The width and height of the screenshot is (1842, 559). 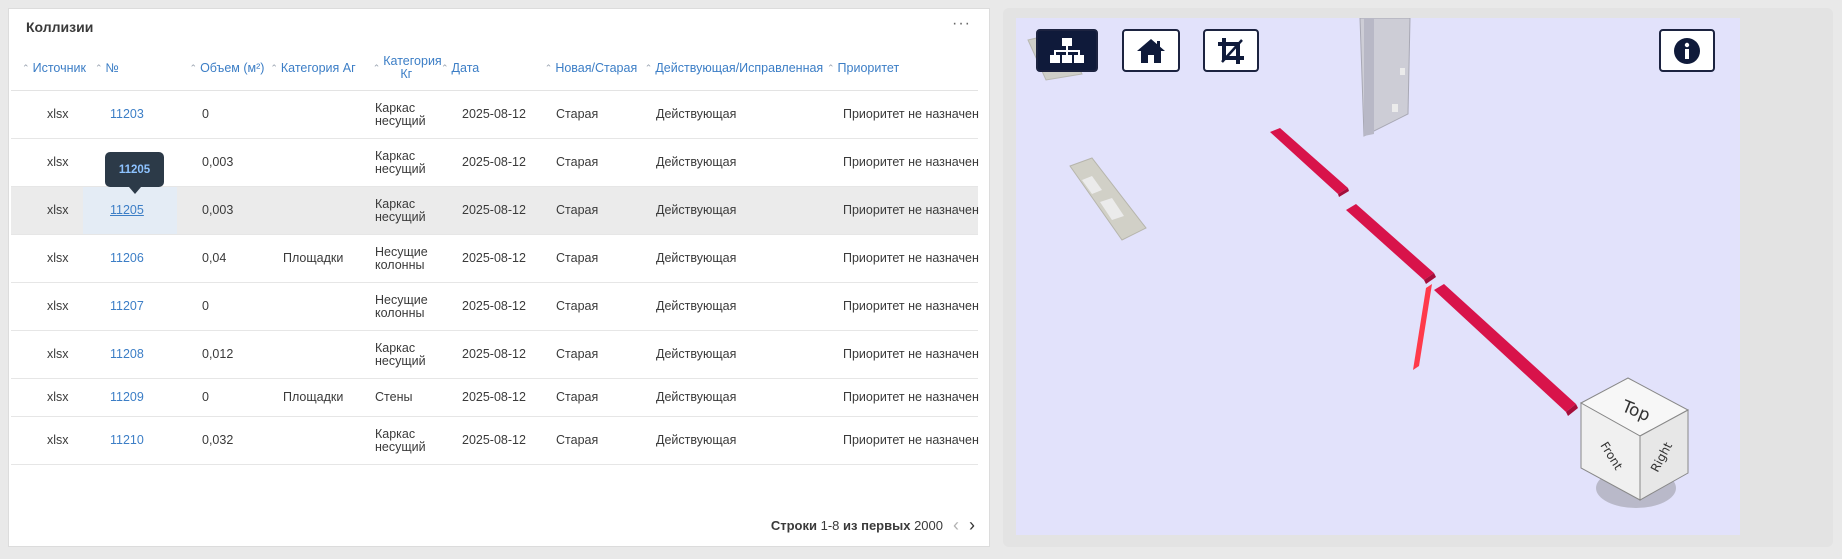 I want to click on panel-title: Коллизии, so click(x=60, y=27).